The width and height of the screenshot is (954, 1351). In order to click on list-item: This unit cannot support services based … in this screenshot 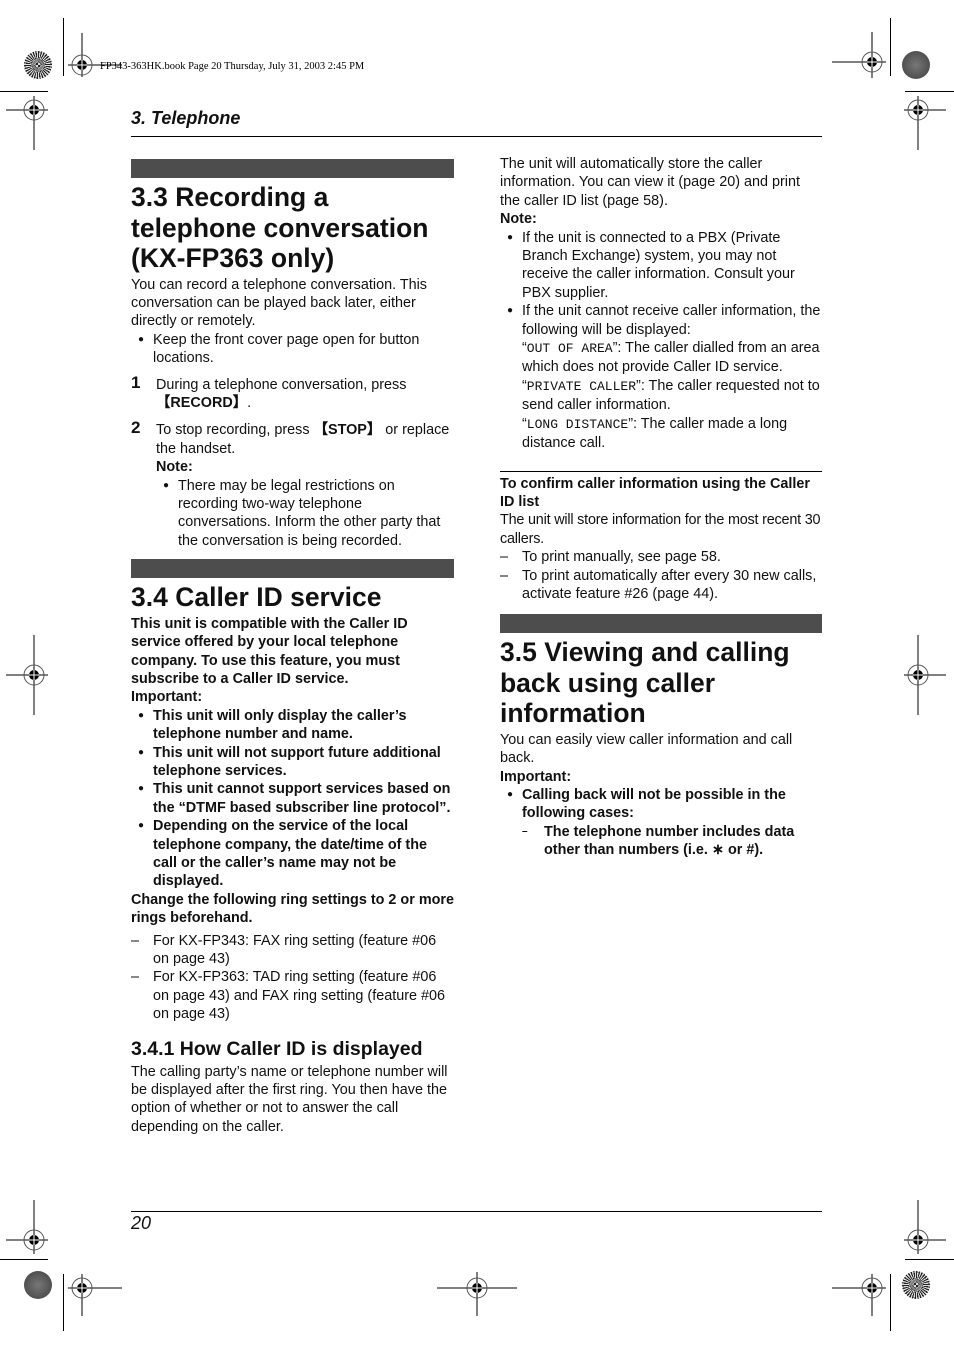, I will do `click(292, 798)`.